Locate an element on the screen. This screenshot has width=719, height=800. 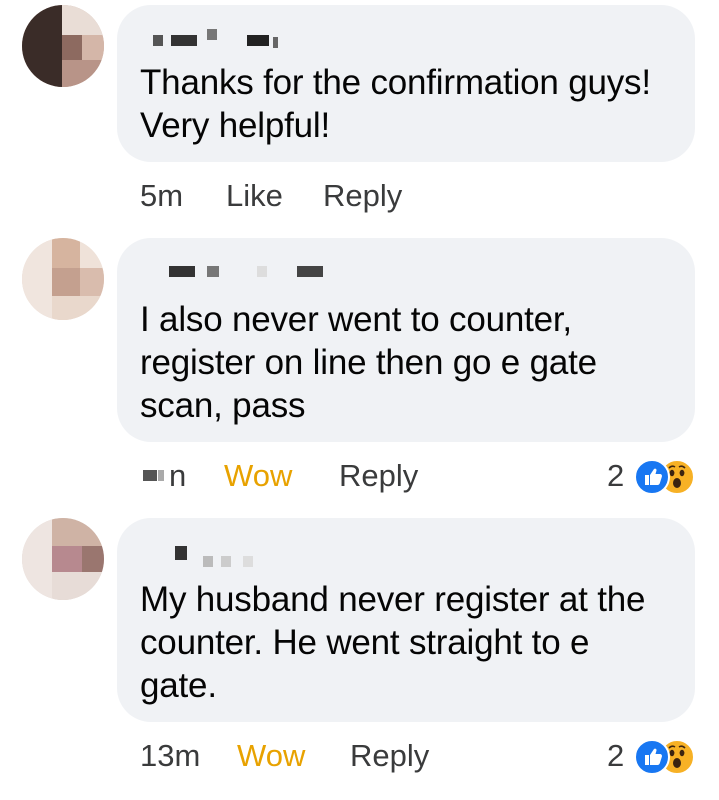
timestamp: 5m is located at coordinates (161, 196).